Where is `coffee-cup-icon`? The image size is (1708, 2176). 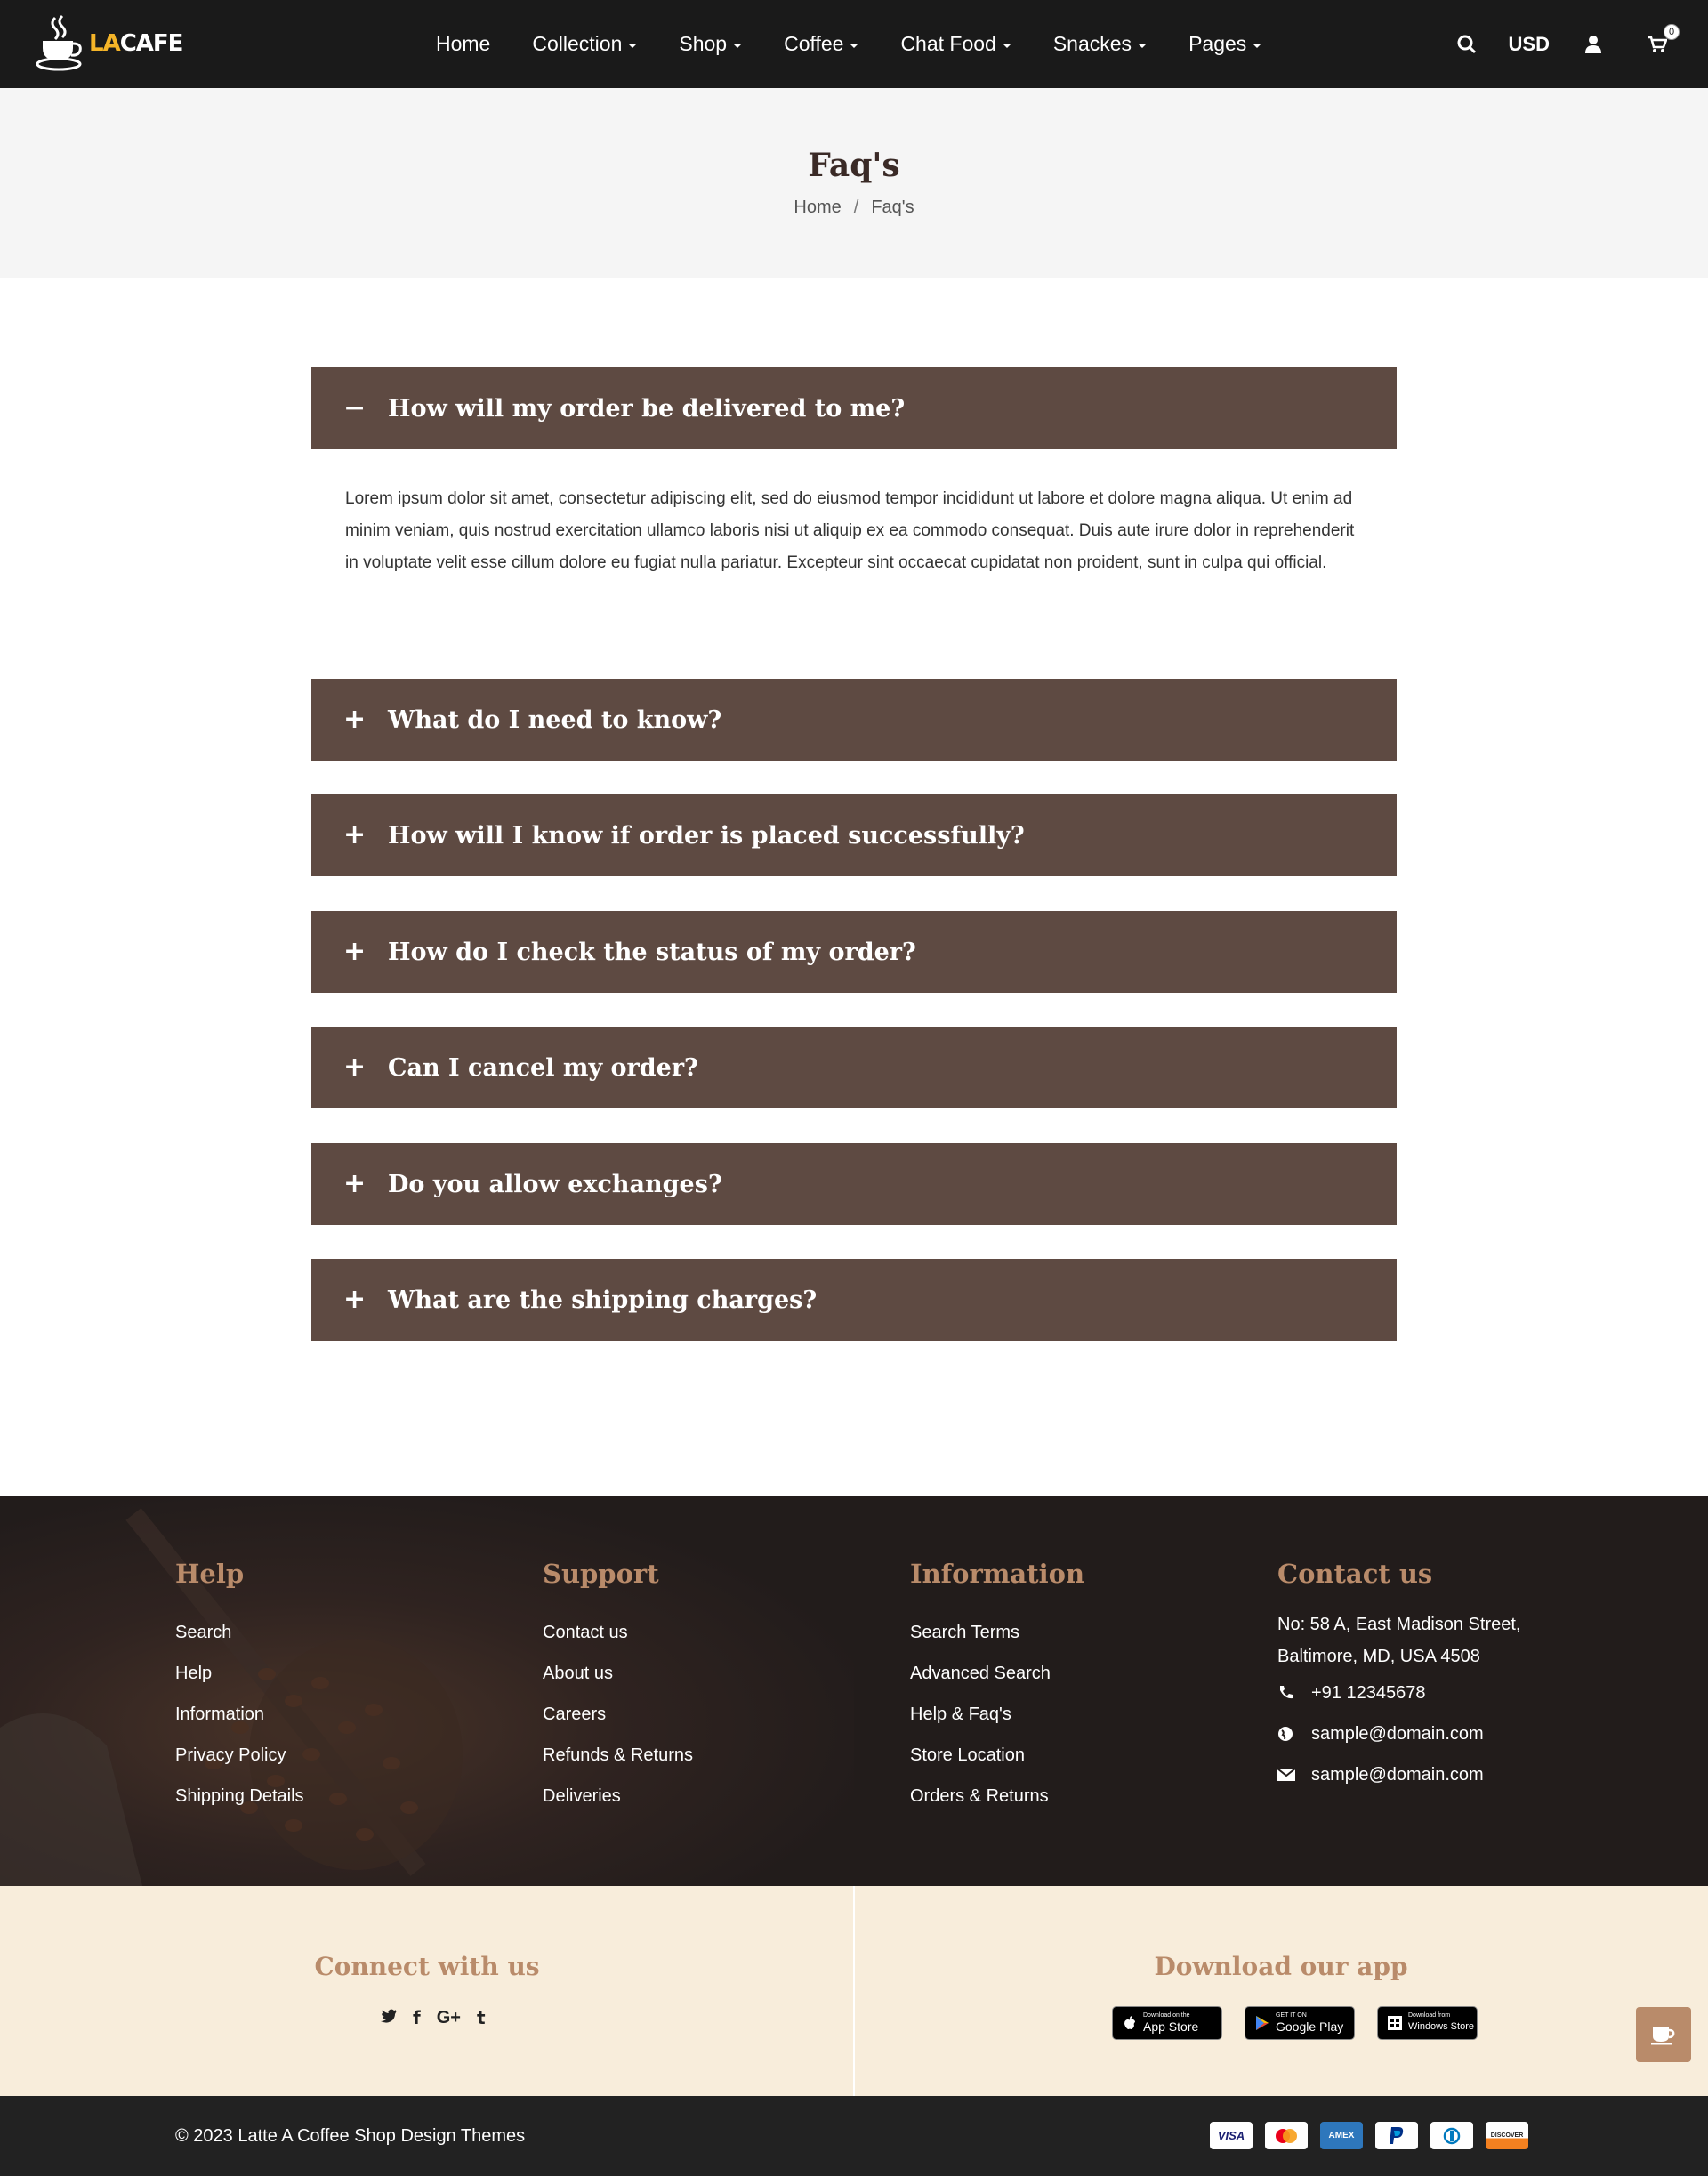 coffee-cup-icon is located at coordinates (1663, 2036).